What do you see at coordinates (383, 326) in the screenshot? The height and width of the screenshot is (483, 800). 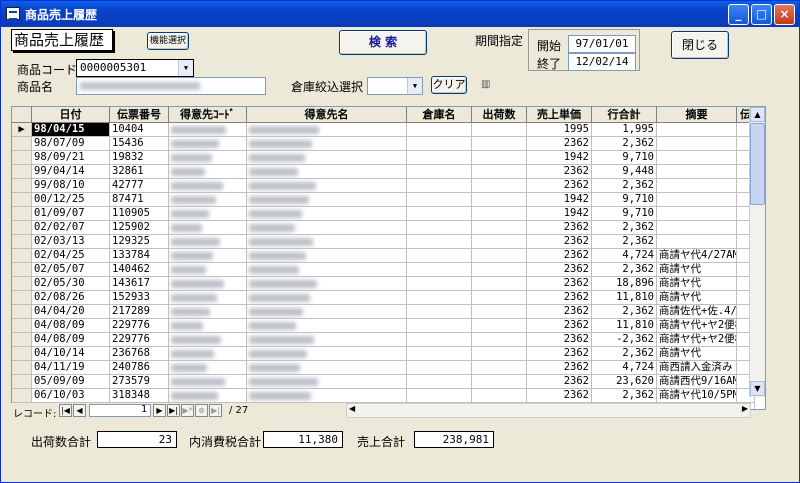 I see `table-row: 04/08/09 229776 2362 11,810 商請ヤ代+ヤ2便8` at bounding box center [383, 326].